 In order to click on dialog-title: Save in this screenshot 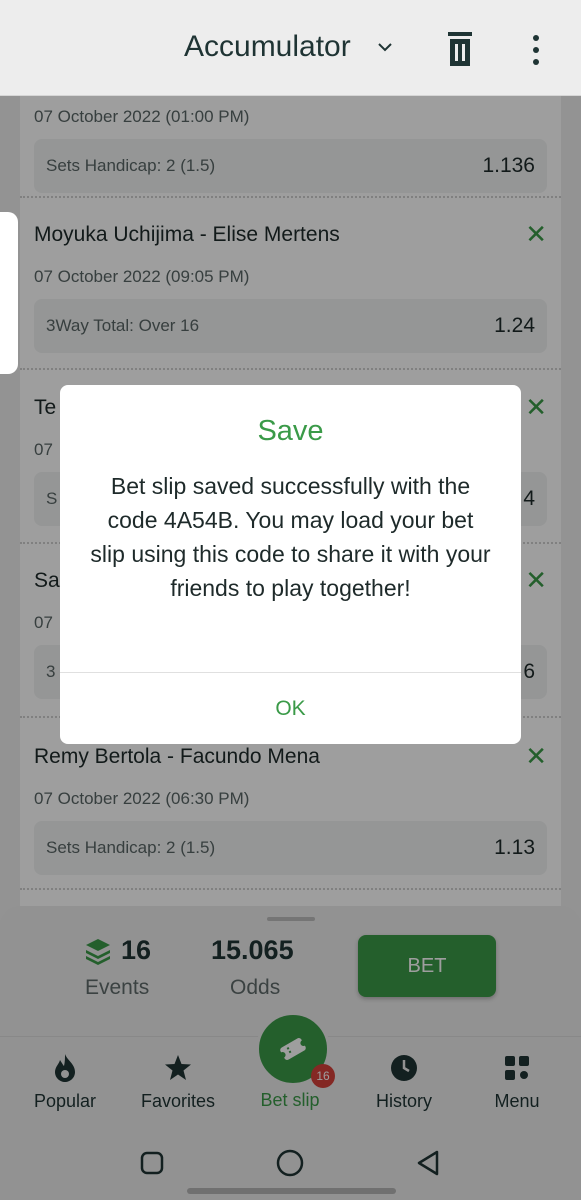, I will do `click(290, 431)`.